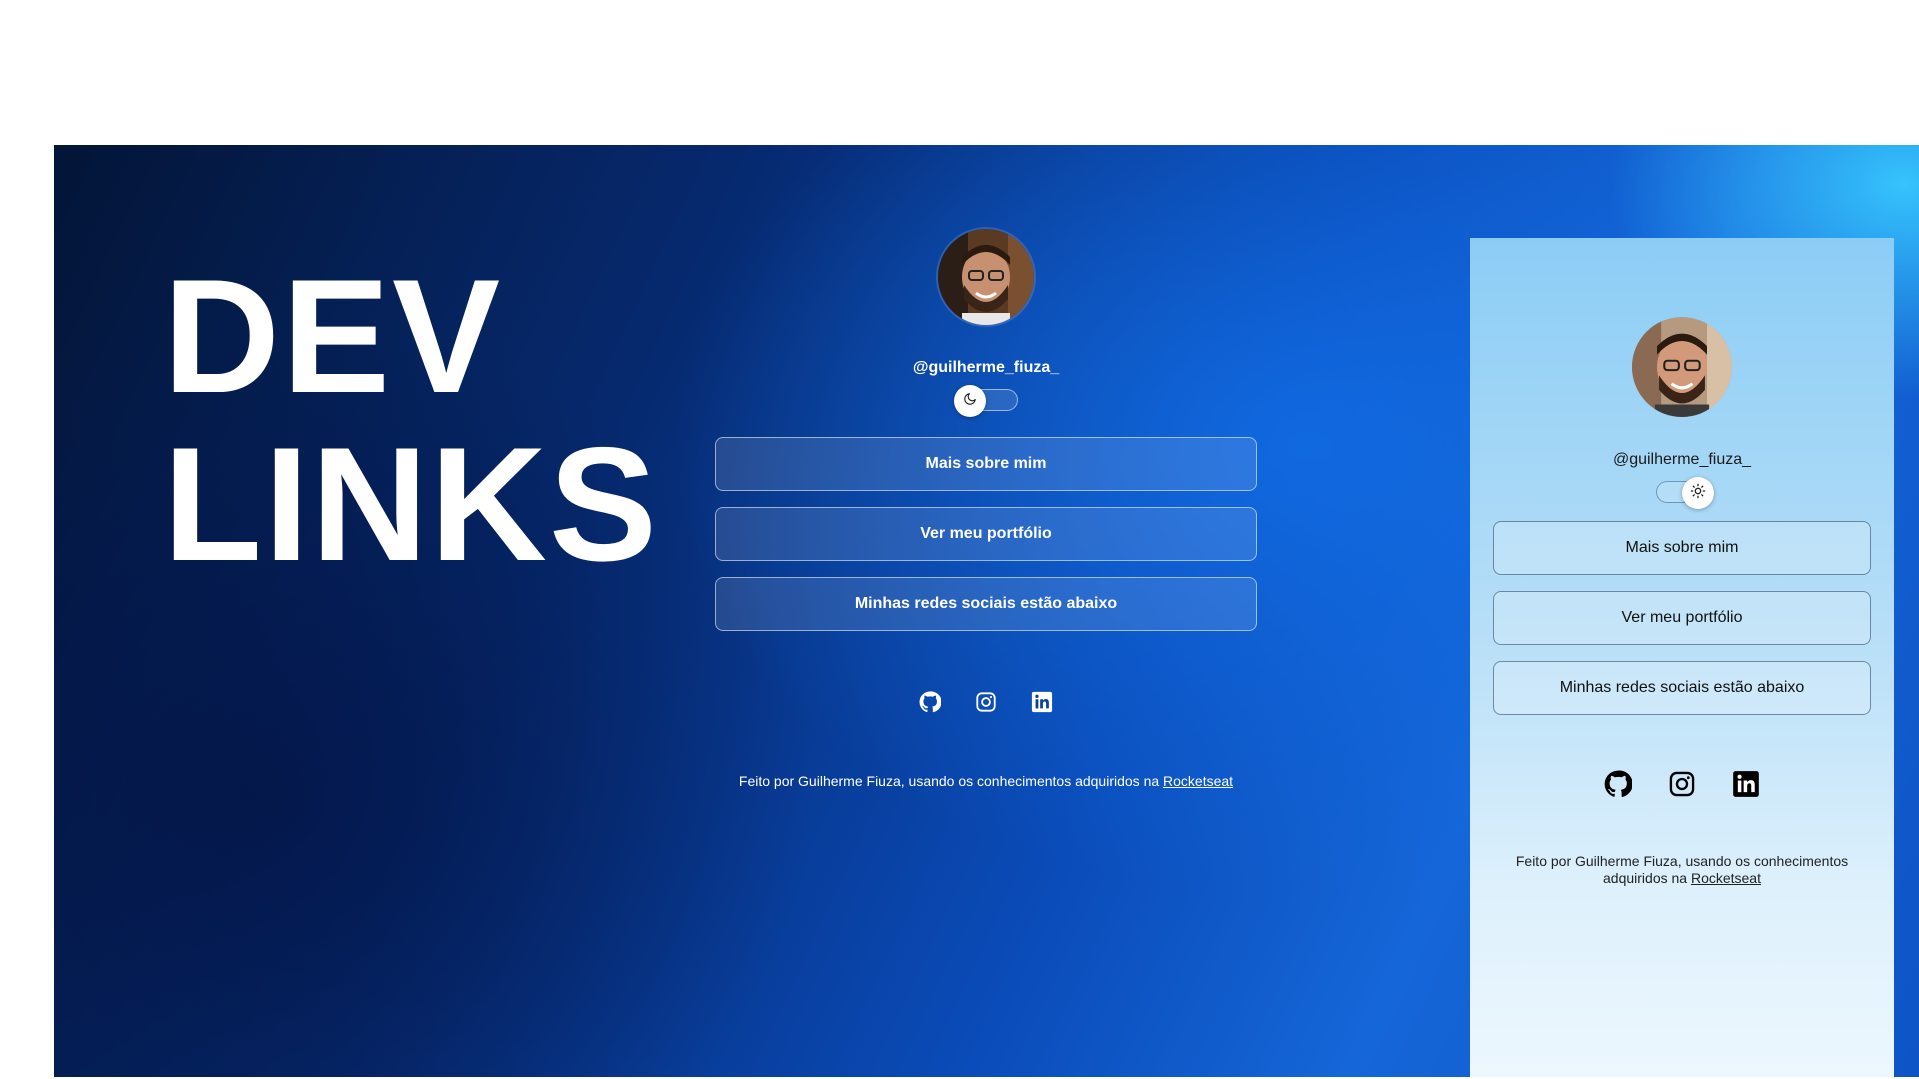  Describe the element at coordinates (333, 336) in the screenshot. I see `hero-line-dev: DEV` at that location.